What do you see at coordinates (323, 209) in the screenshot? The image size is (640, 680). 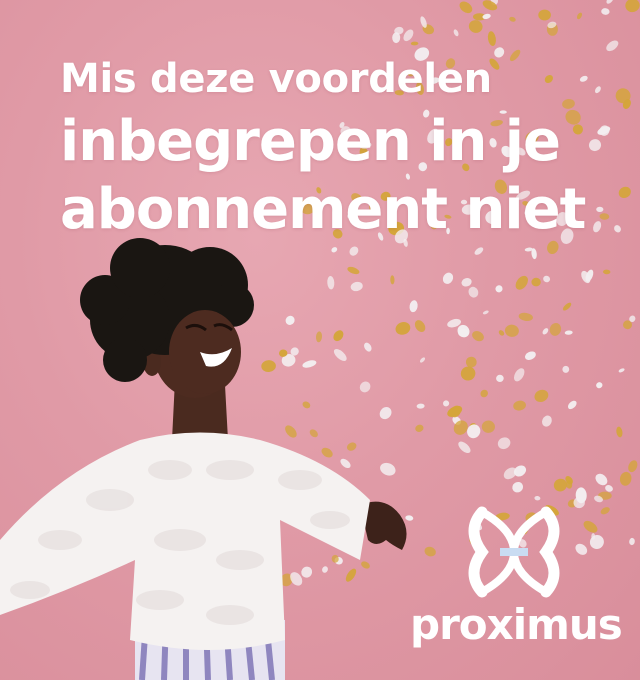 I see `headline-line-3: abonnement niet` at bounding box center [323, 209].